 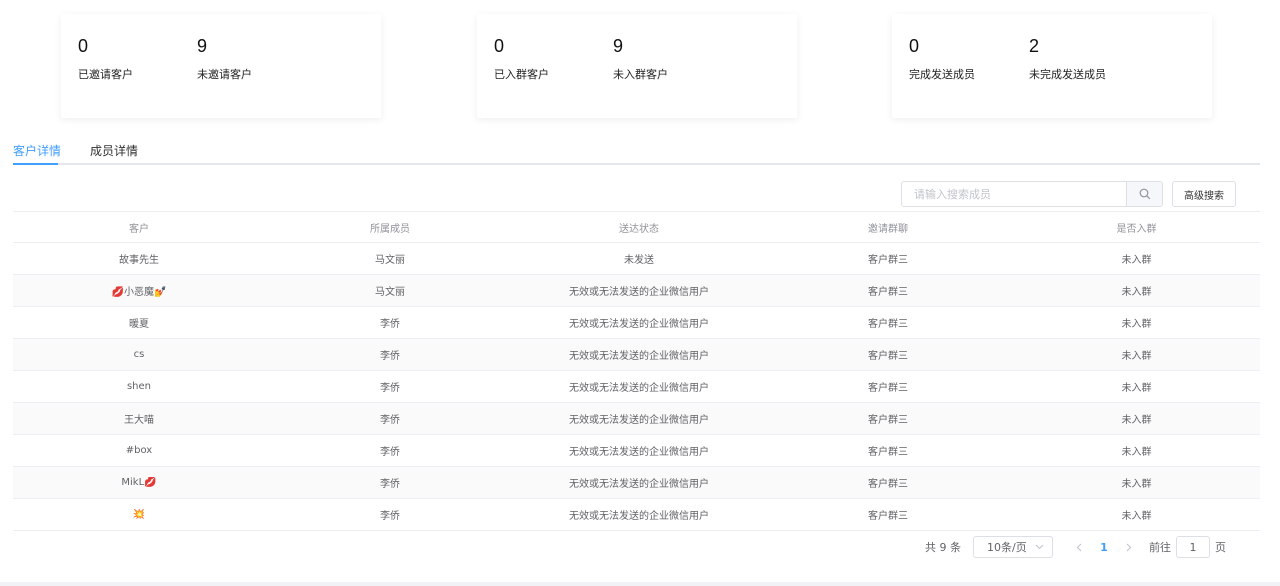 I want to click on table-header: 客户 所属成员 送达状态 邀请群聊 是否入群, so click(x=636, y=227).